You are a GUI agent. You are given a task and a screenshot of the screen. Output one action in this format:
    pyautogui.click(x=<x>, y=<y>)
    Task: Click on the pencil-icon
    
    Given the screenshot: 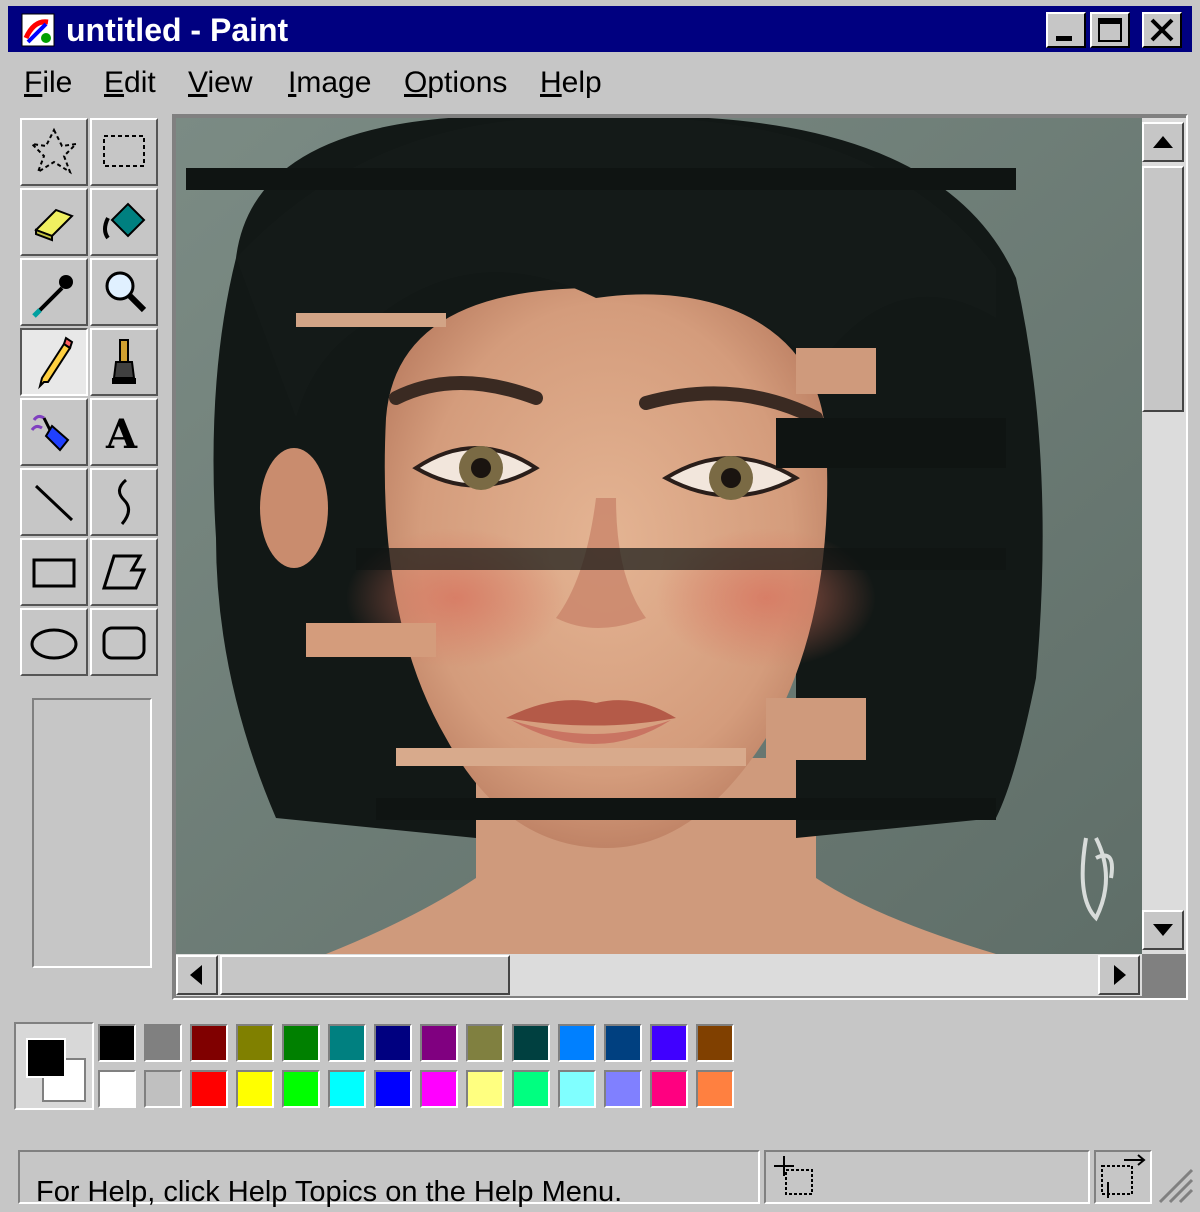 What is the action you would take?
    pyautogui.click(x=56, y=363)
    